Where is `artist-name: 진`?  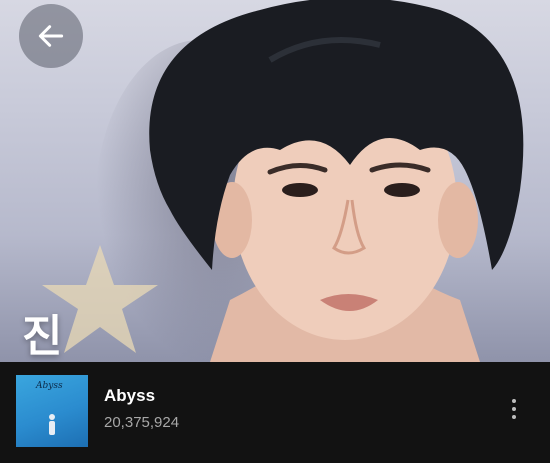 artist-name: 진 is located at coordinates (43, 336).